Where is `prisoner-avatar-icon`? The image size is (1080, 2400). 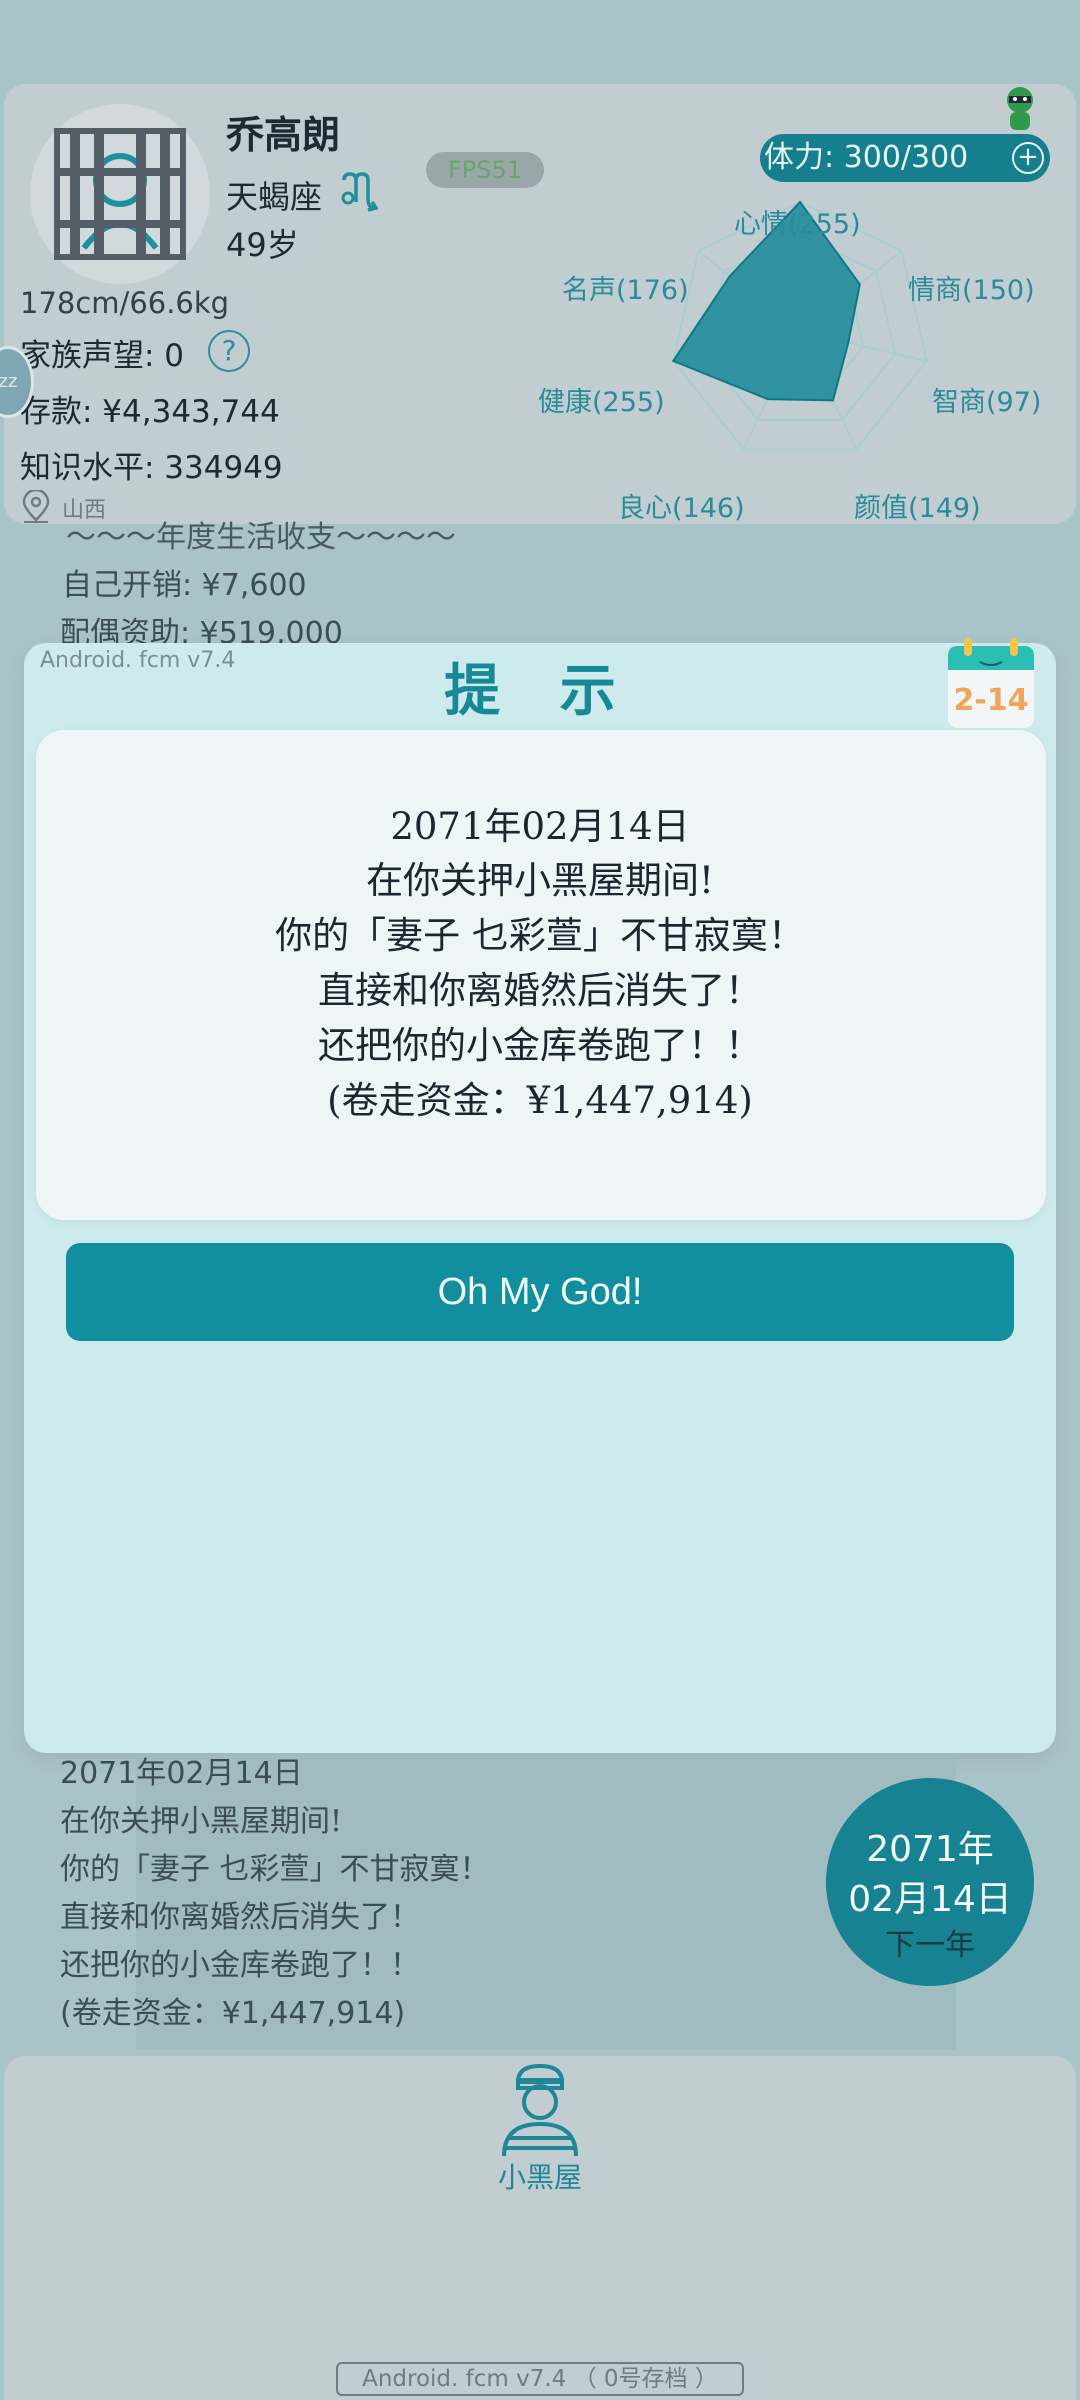 prisoner-avatar-icon is located at coordinates (120, 194).